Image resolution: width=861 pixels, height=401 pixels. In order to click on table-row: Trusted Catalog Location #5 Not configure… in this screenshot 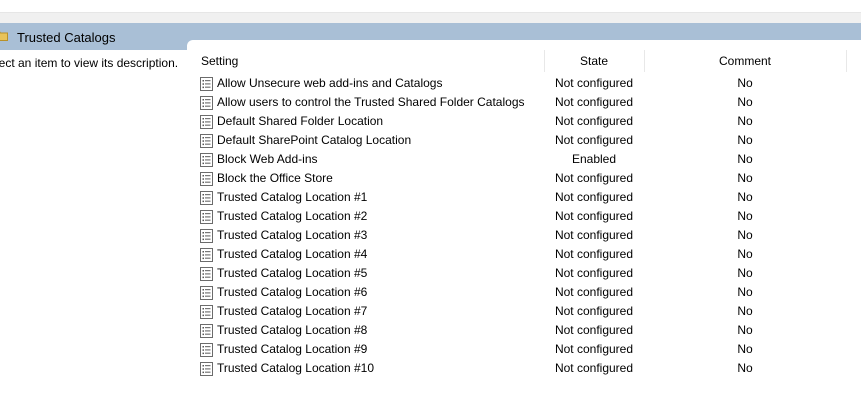, I will do `click(524, 273)`.